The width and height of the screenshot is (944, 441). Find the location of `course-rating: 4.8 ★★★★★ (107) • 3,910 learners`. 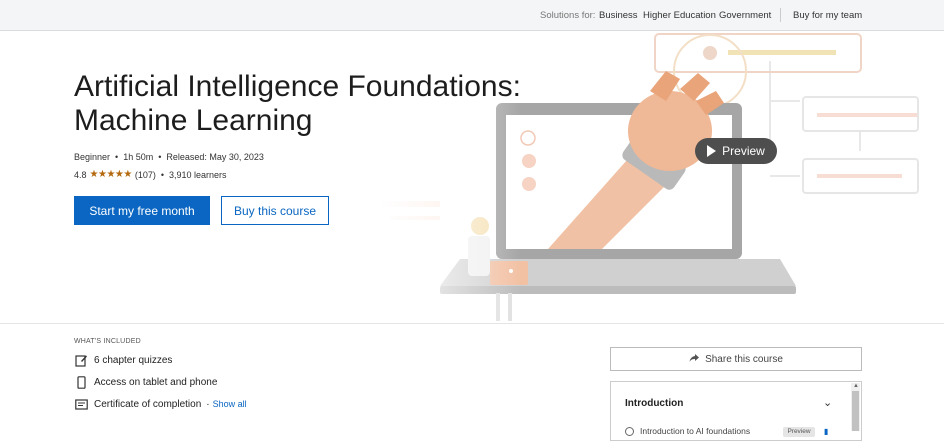

course-rating: 4.8 ★★★★★ (107) • 3,910 learners is located at coordinates (150, 174).